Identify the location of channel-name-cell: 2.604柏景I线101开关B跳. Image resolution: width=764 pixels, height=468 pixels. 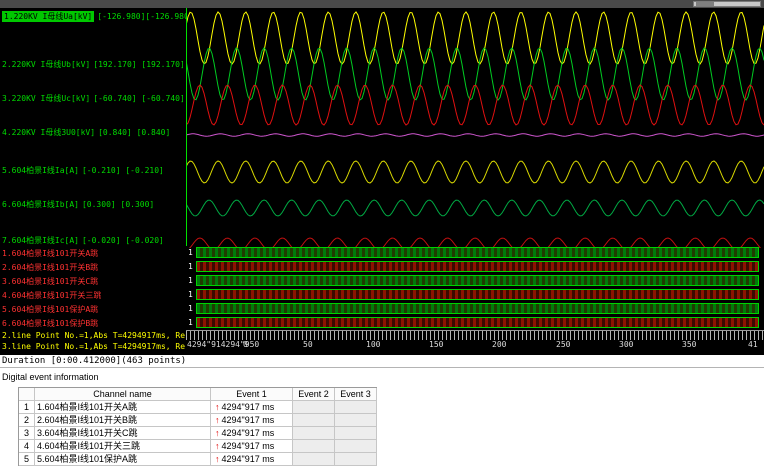
(123, 420).